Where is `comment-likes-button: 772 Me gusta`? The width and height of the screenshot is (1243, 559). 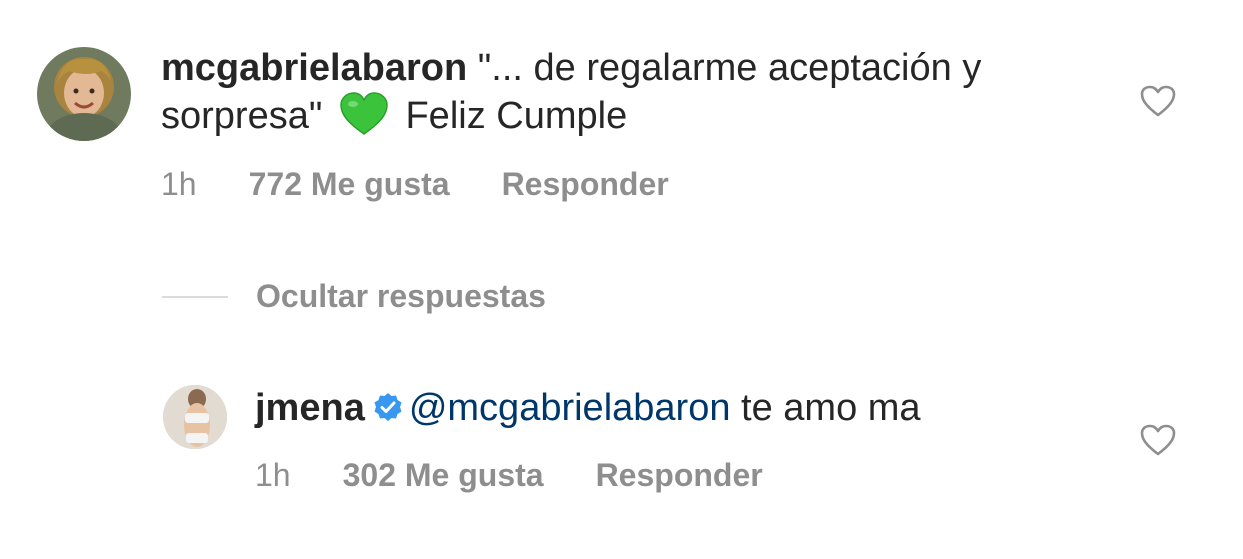
comment-likes-button: 772 Me gusta is located at coordinates (349, 184).